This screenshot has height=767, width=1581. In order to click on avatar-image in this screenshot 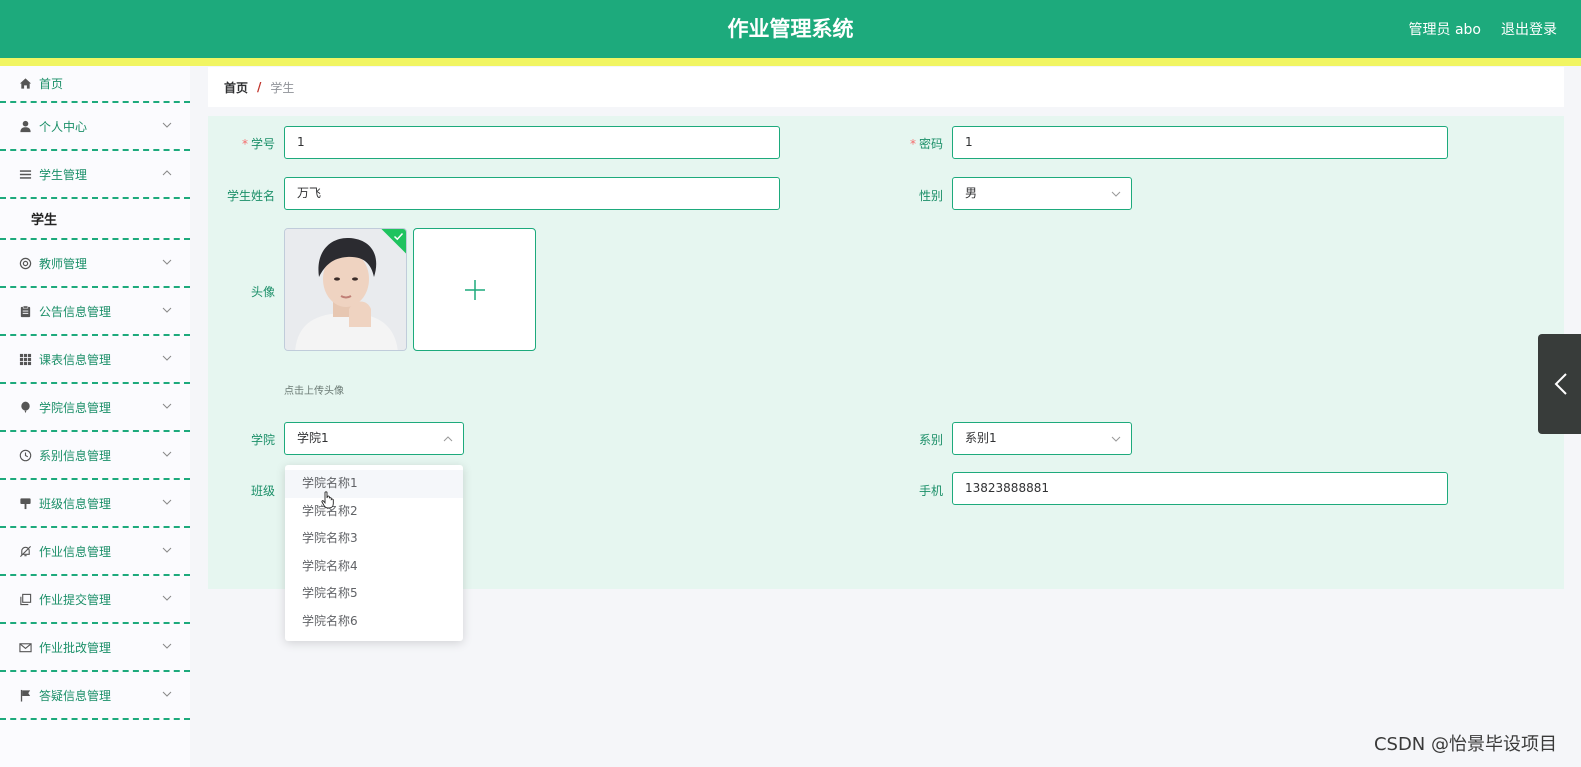, I will do `click(345, 289)`.